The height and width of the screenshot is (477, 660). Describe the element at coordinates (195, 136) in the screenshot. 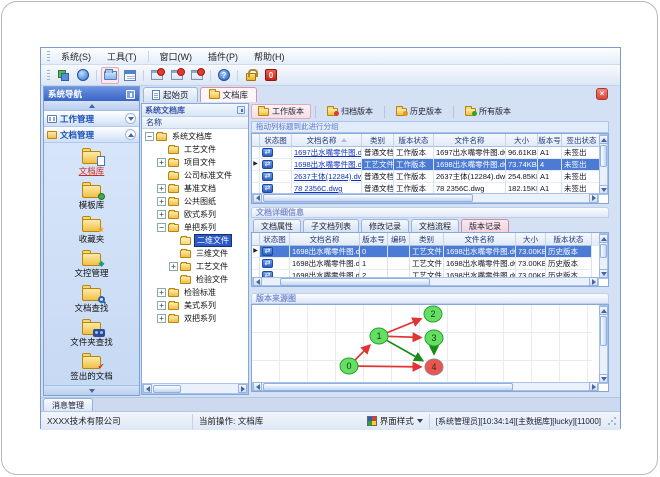

I see `tree-node-系统文档库: − 系统文档库` at that location.